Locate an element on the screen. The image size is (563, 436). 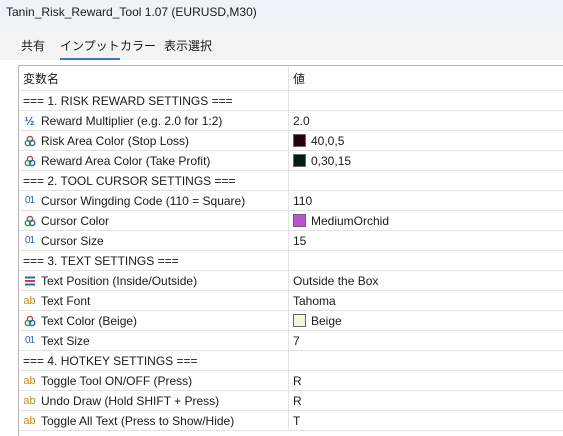
parameter-name-cell: === 4. HOTKEY SETTINGS === is located at coordinates (154, 360).